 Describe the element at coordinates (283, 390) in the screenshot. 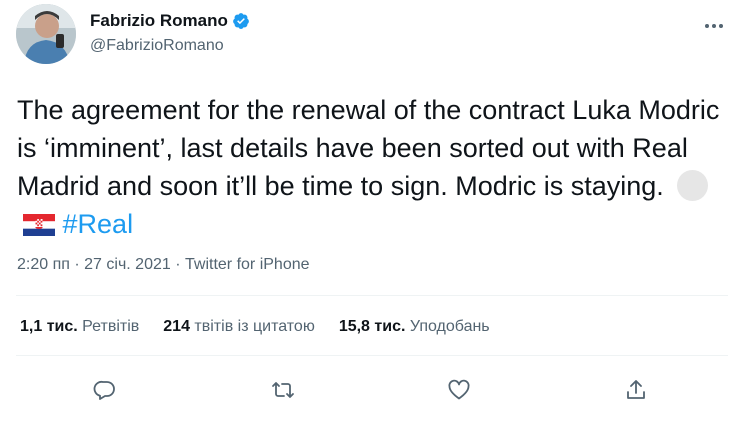

I see `retweet-icon` at that location.